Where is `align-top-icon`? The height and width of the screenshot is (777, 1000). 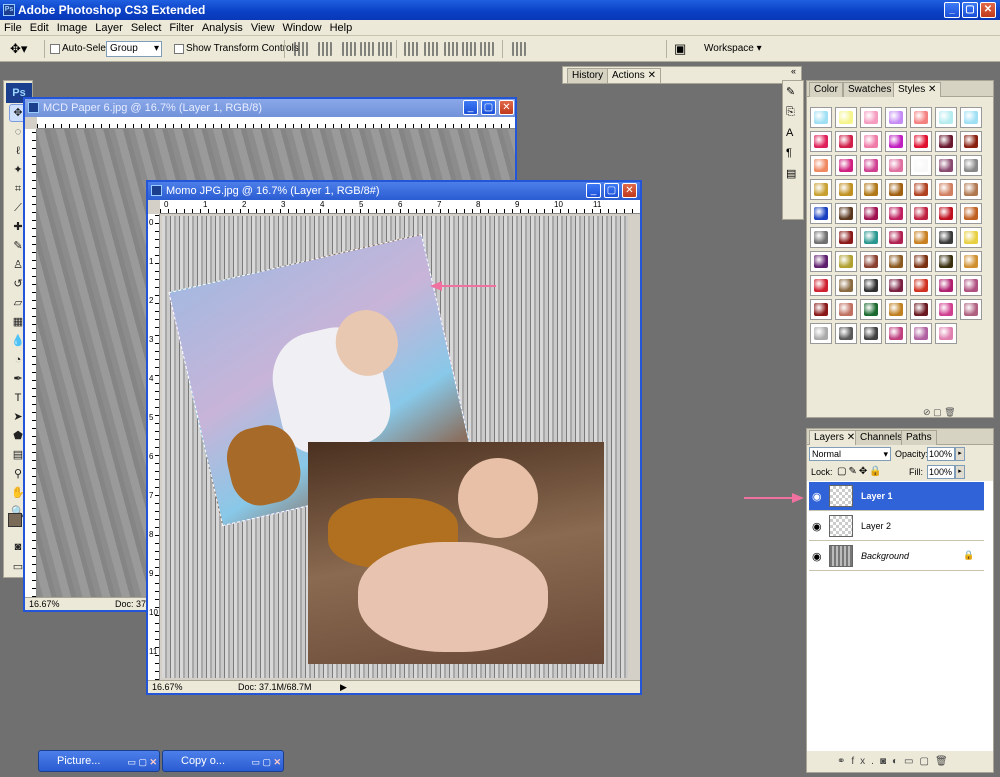
align-top-icon is located at coordinates (301, 49).